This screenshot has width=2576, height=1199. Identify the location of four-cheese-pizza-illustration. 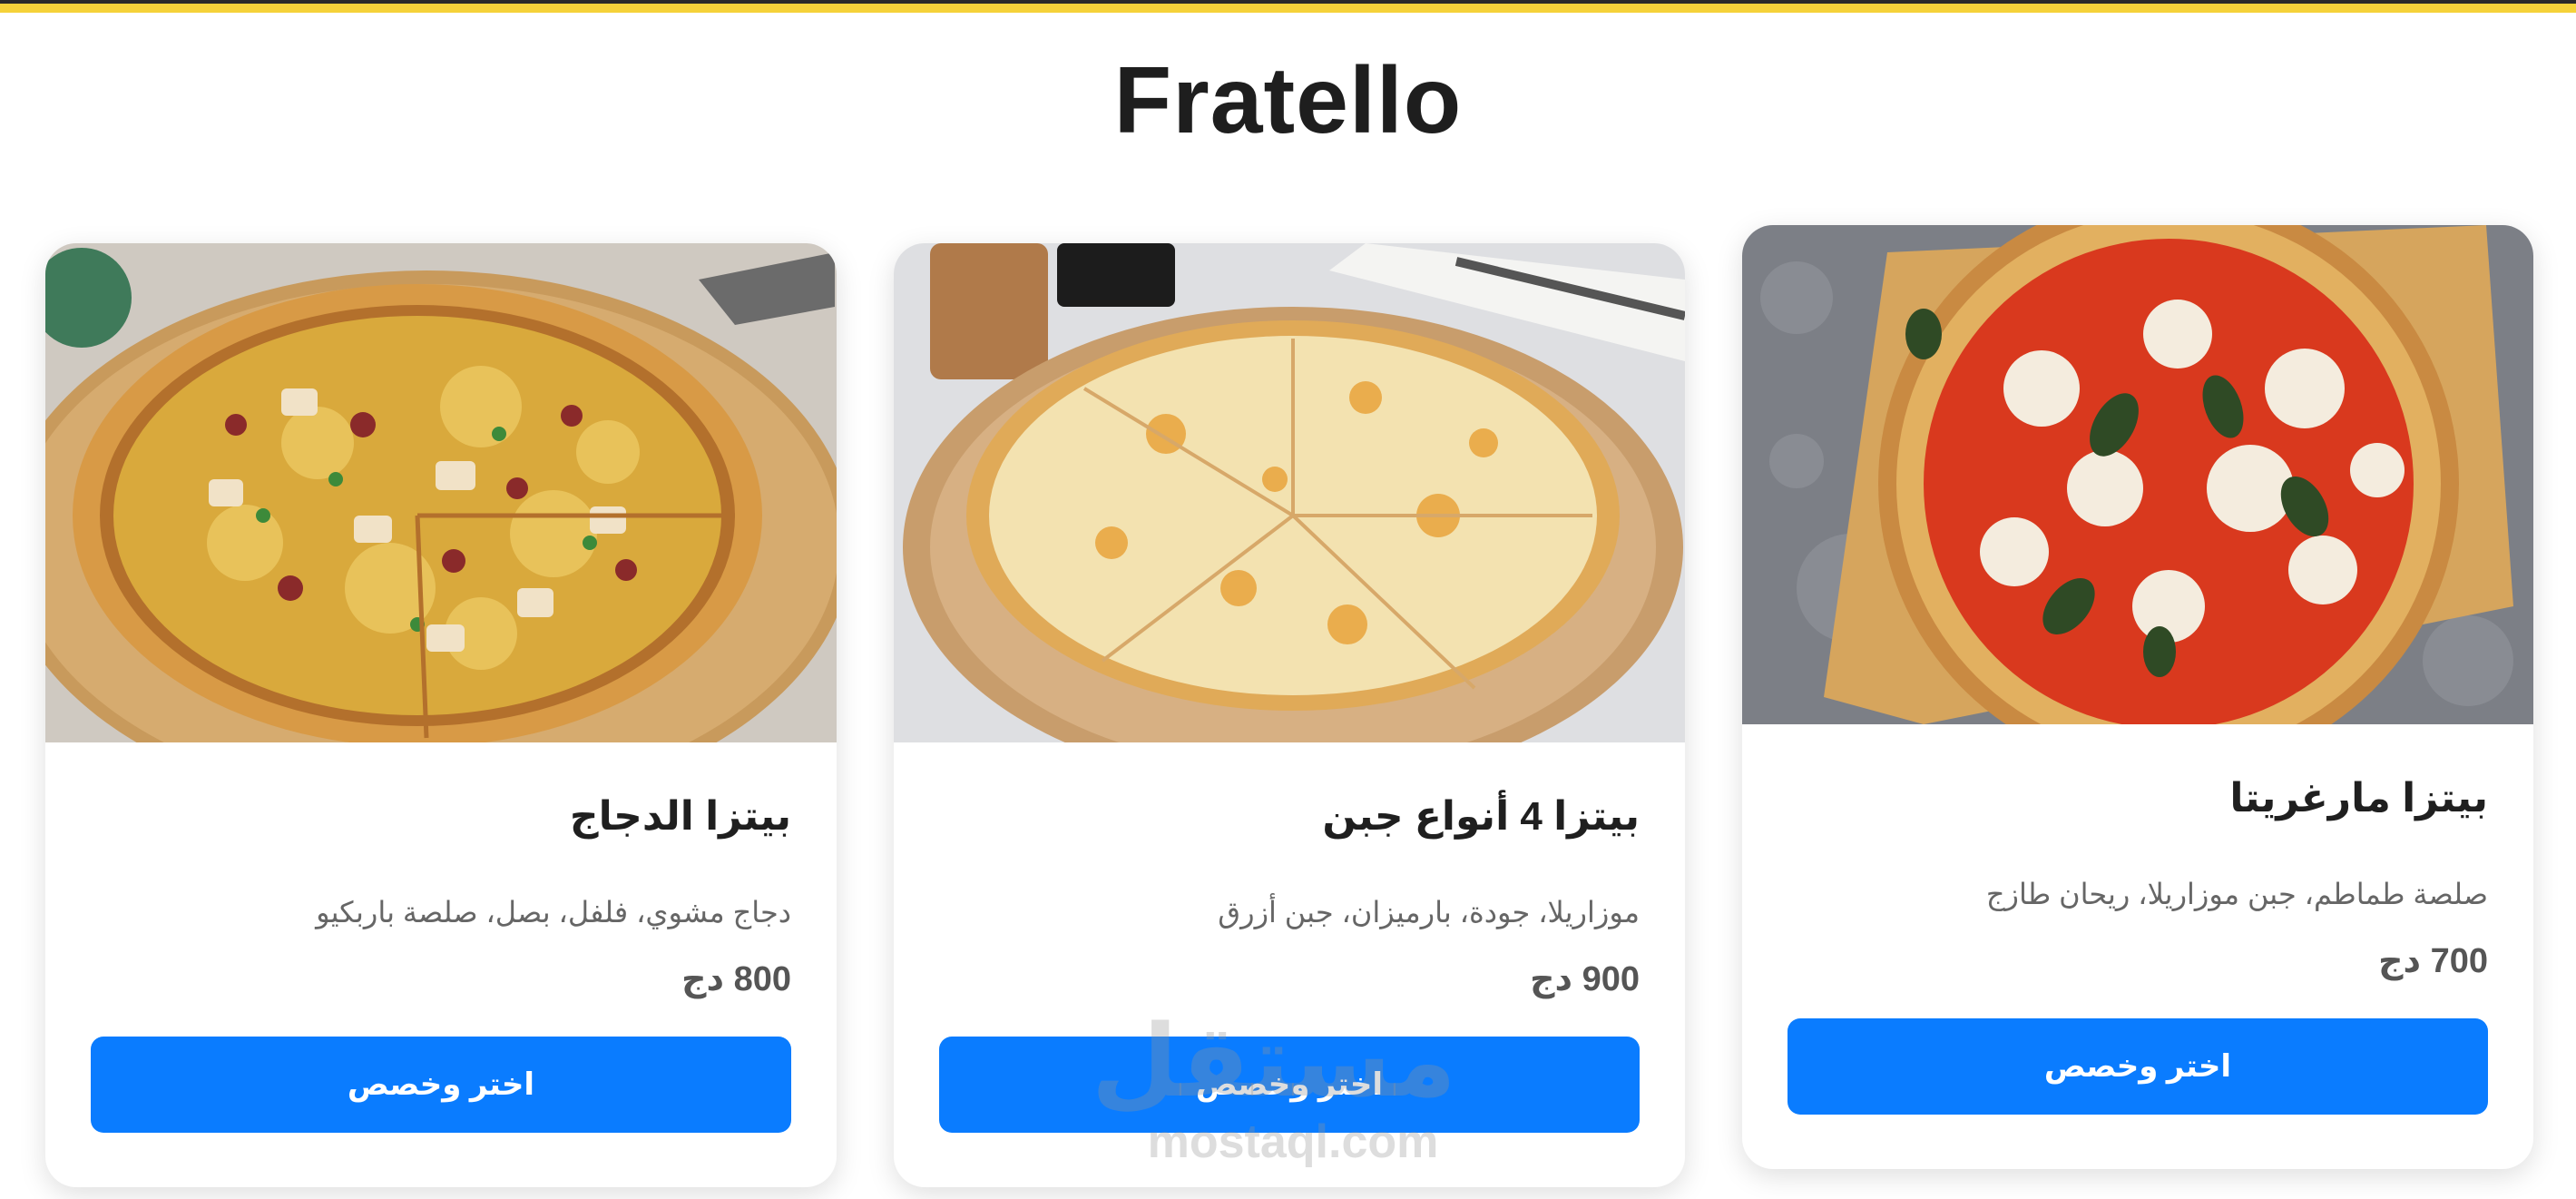
(1289, 492).